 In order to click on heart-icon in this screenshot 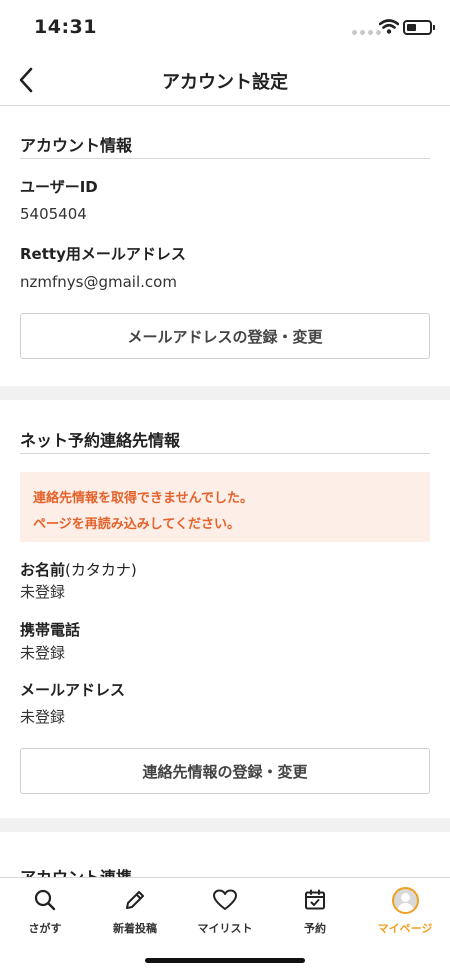, I will do `click(225, 900)`.